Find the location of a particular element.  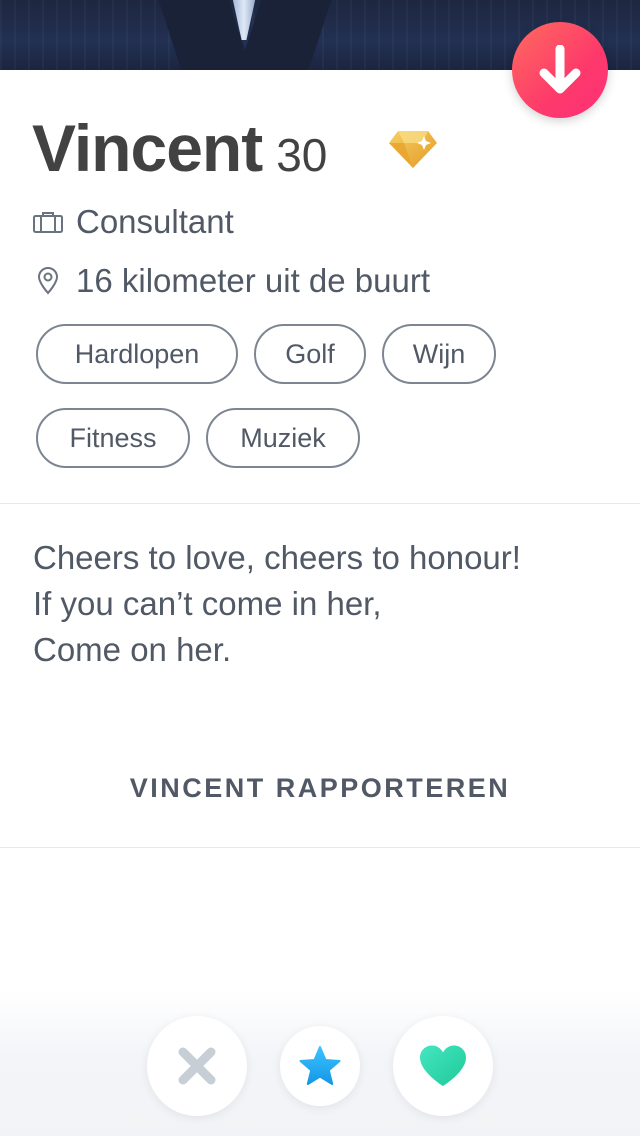

bio-line: Cheers to love, cheers to honour! is located at coordinates (277, 557).